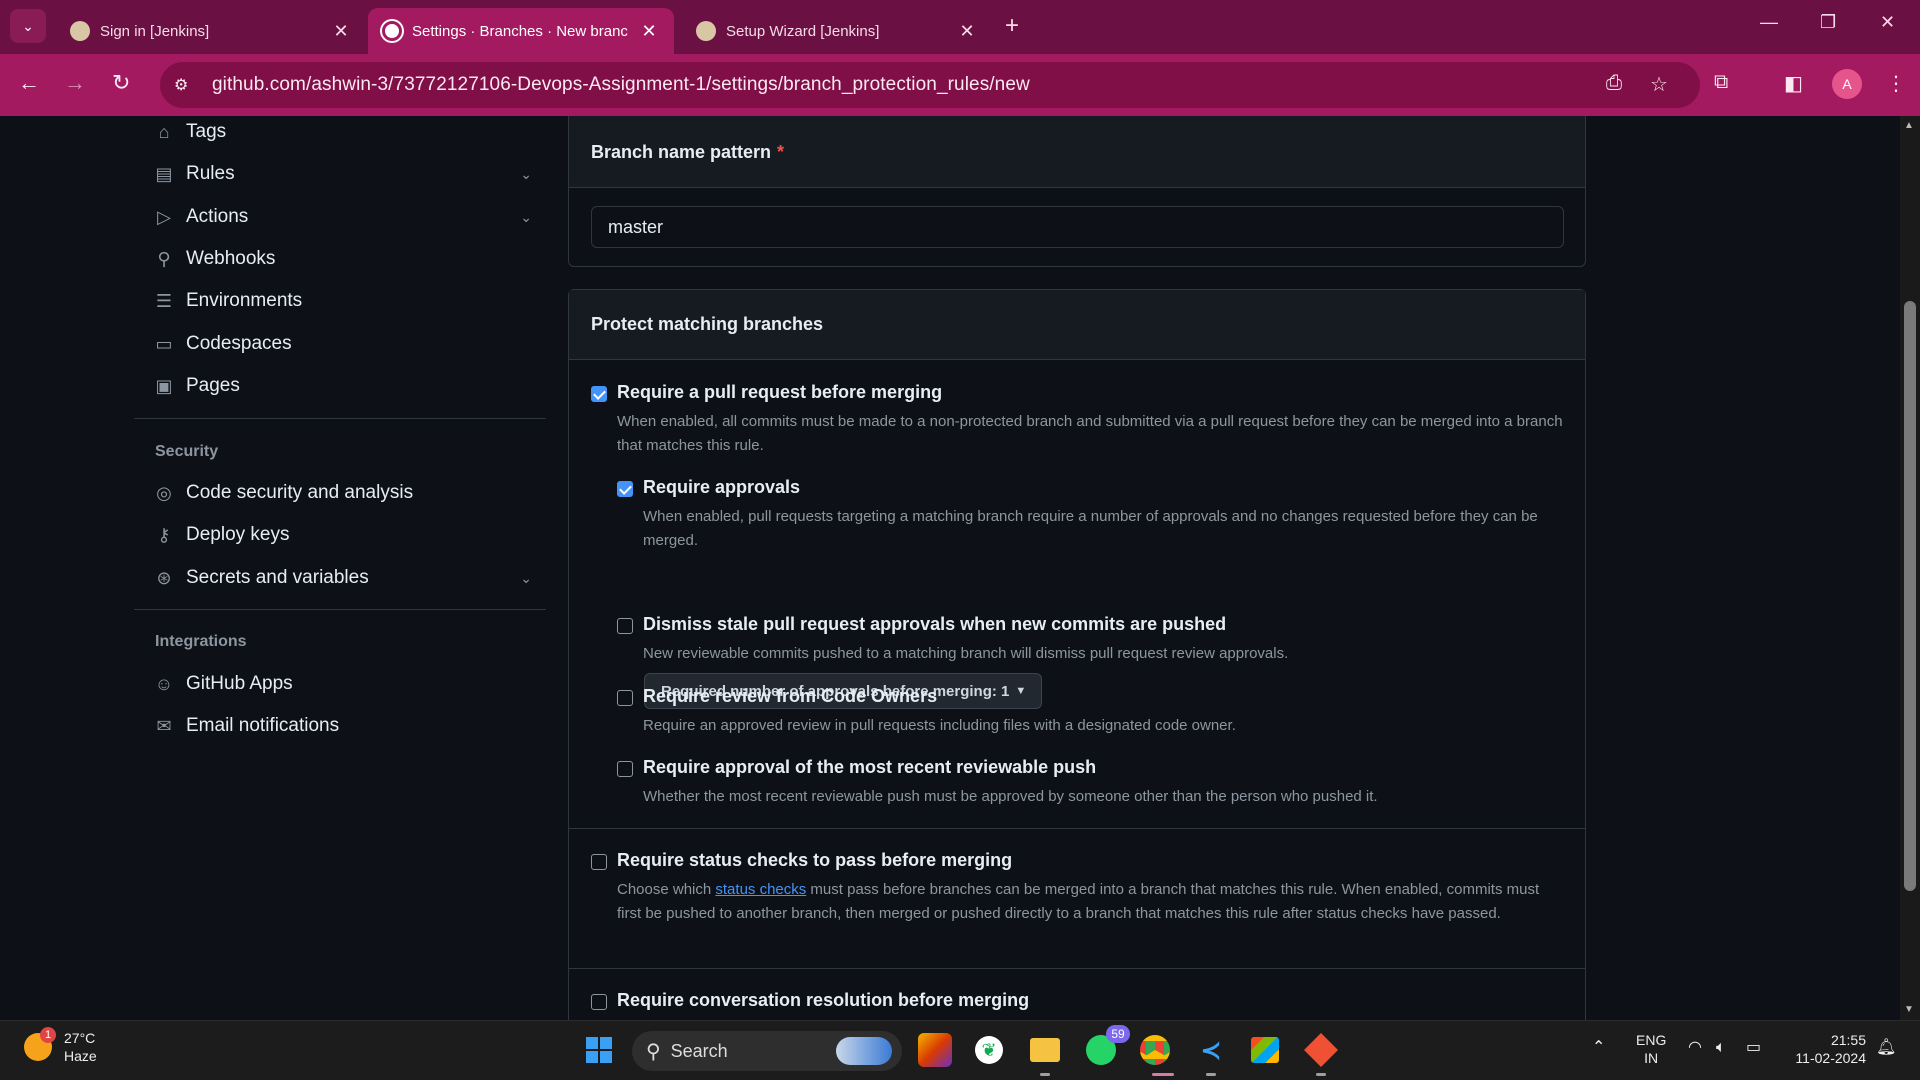  What do you see at coordinates (244, 300) in the screenshot?
I see `sidebar-item-label: Environments` at bounding box center [244, 300].